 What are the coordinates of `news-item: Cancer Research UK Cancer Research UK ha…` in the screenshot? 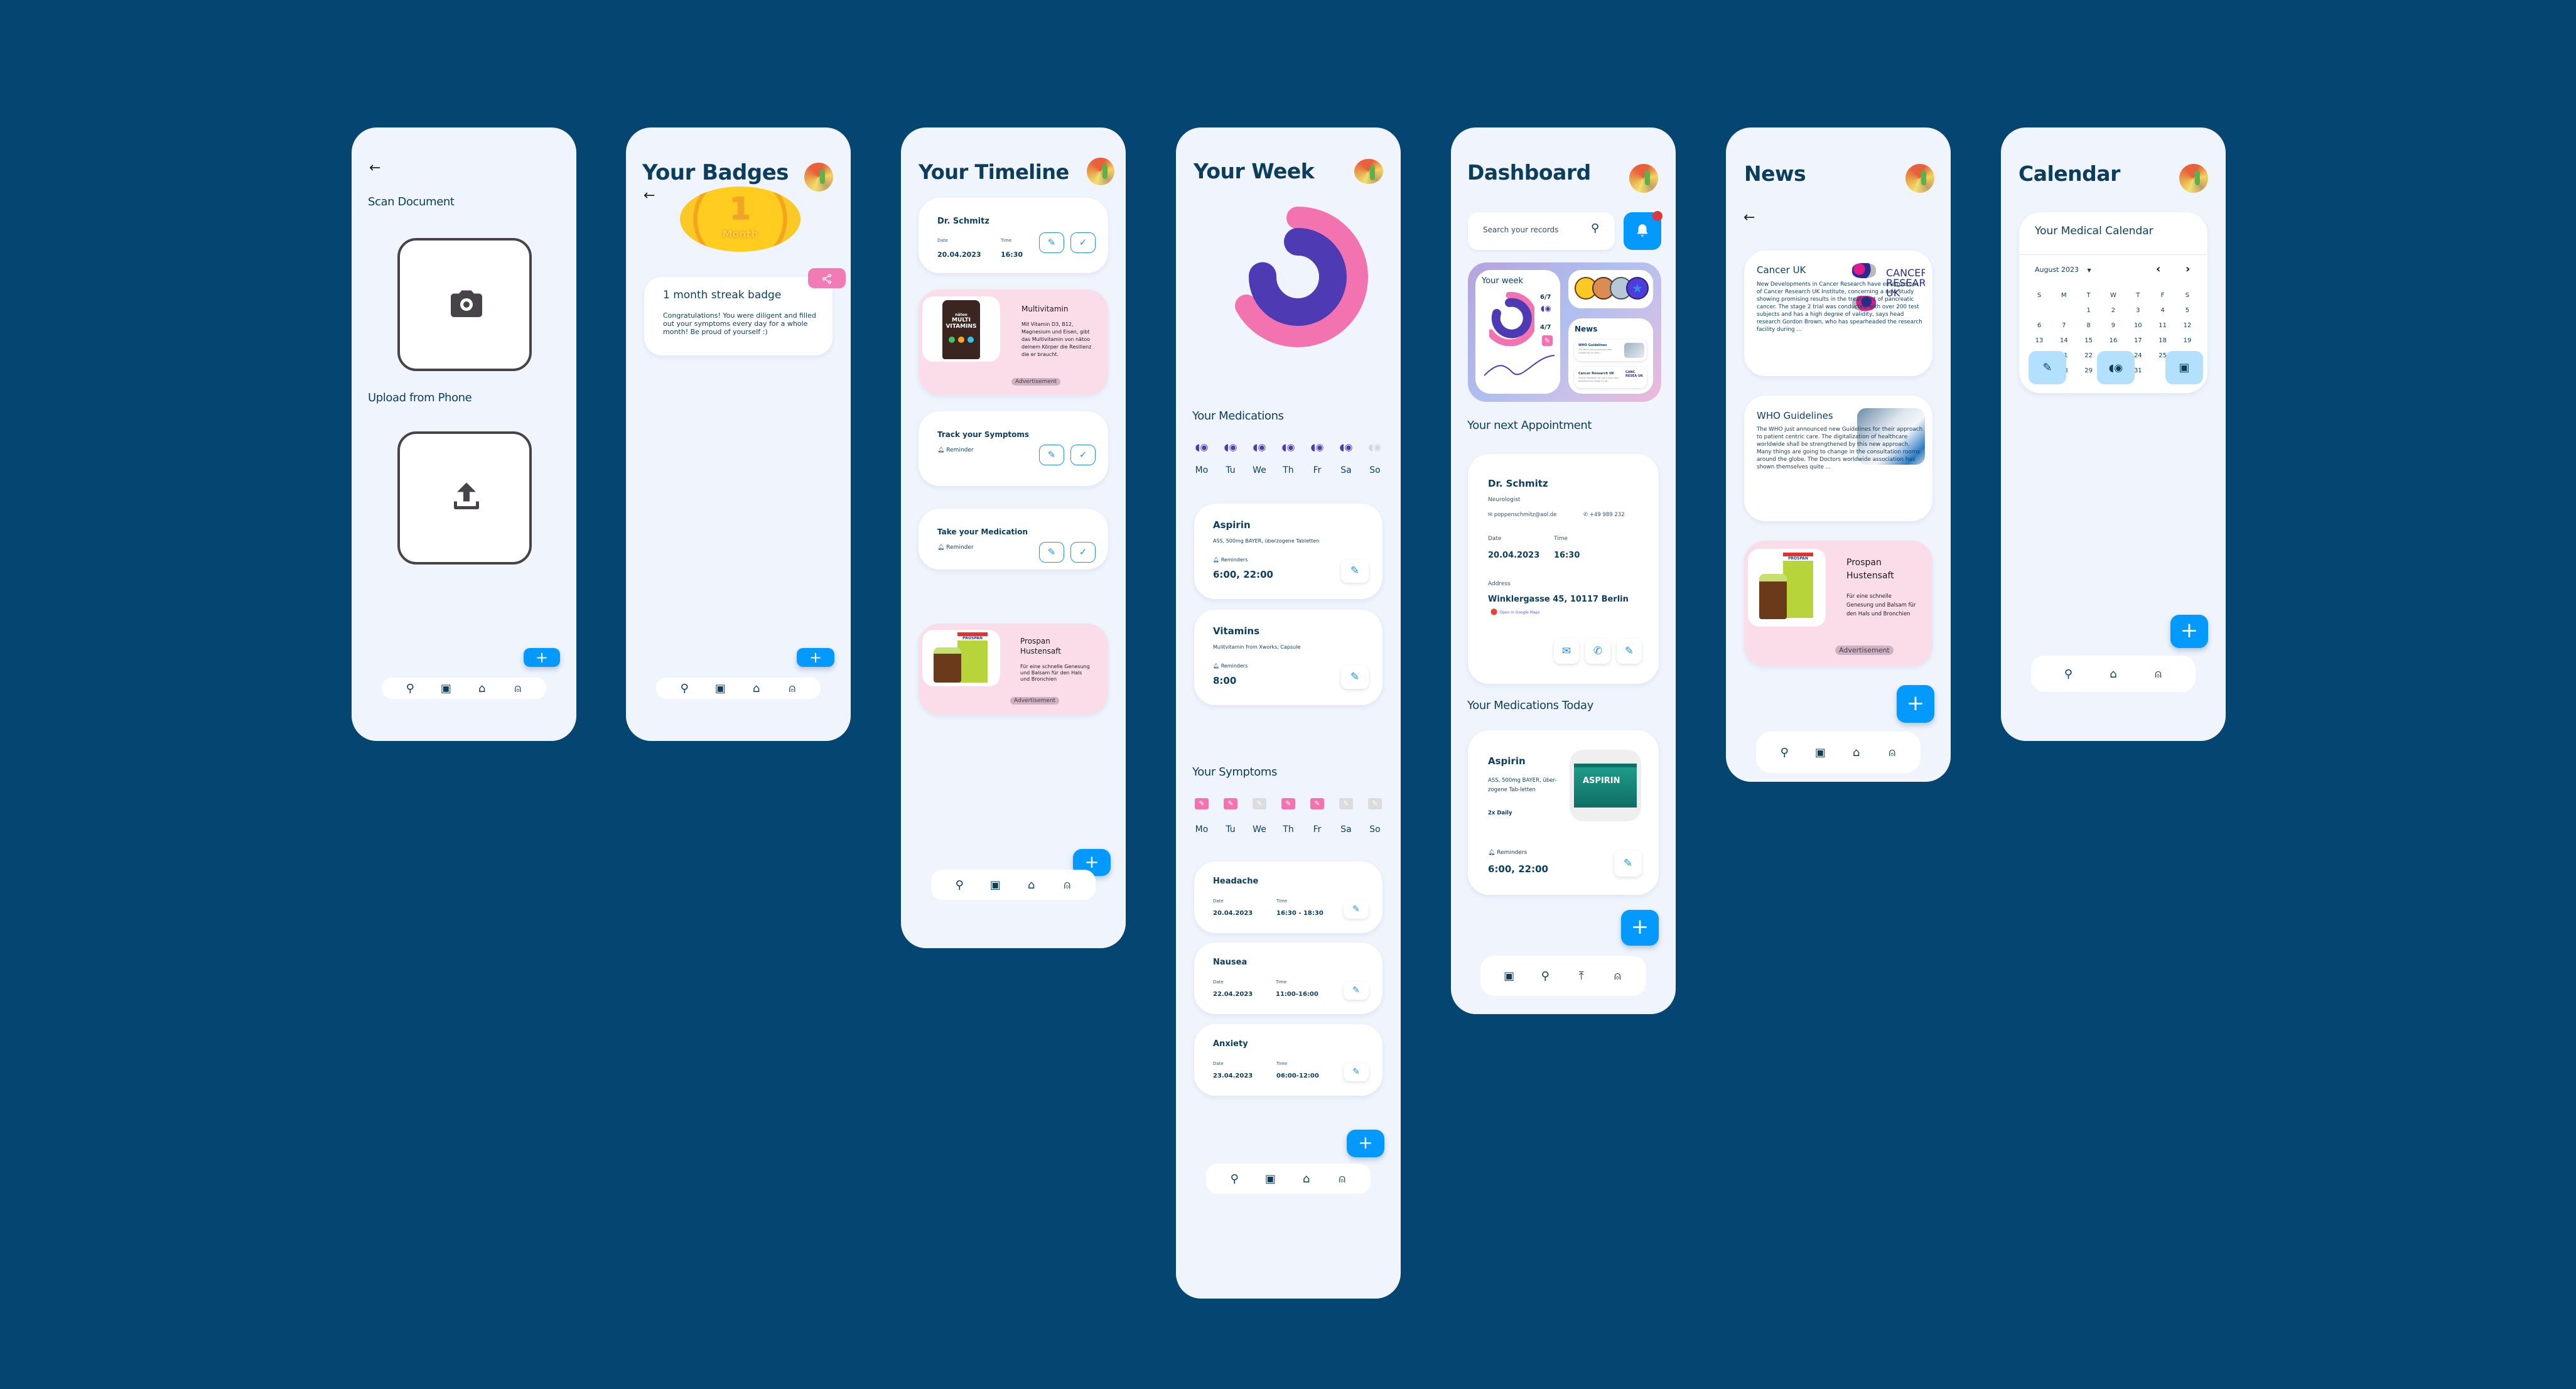 It's located at (1611, 377).